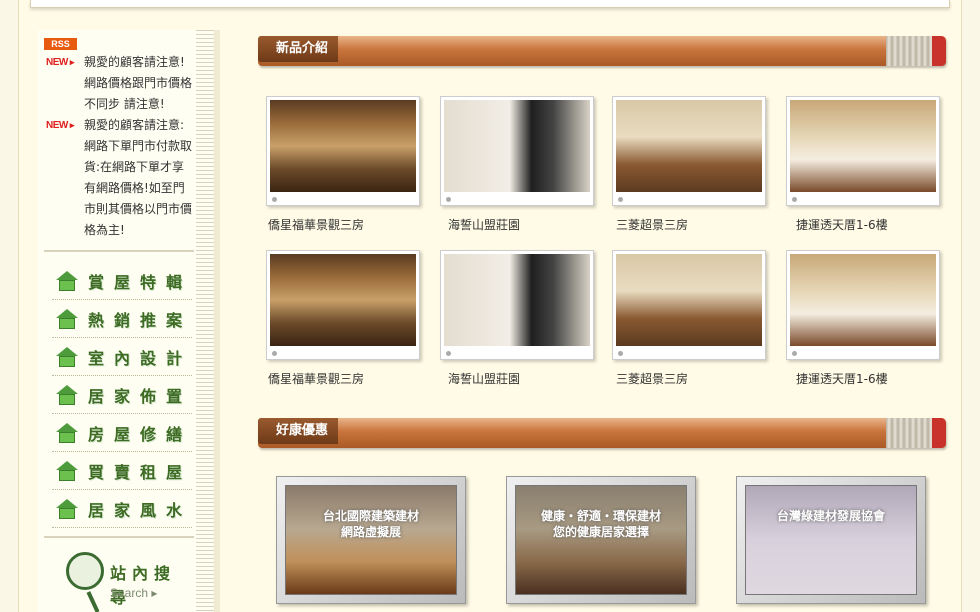  What do you see at coordinates (298, 49) in the screenshot?
I see `section-title: 新品介紹` at bounding box center [298, 49].